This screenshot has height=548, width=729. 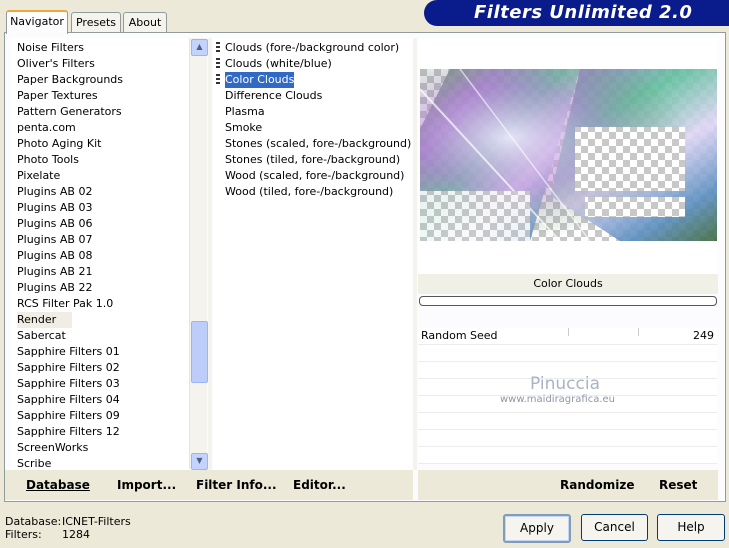 I want to click on category-item: ScreenWorks, so click(x=52, y=448).